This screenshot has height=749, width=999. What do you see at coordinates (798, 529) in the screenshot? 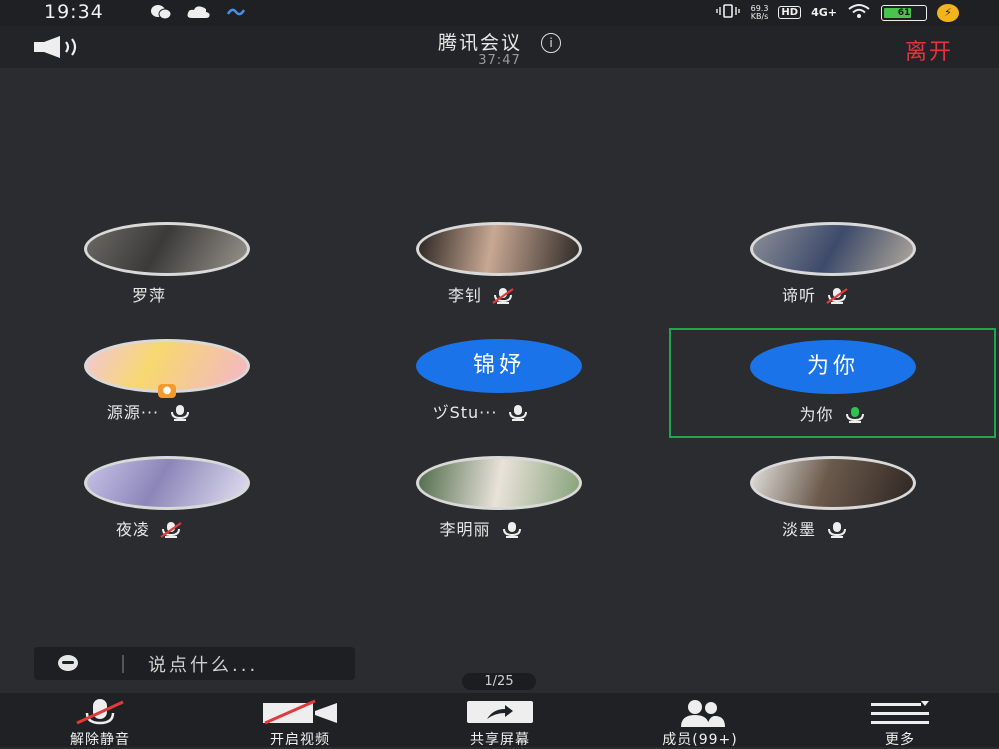
I see `participant-name: 淡墨` at bounding box center [798, 529].